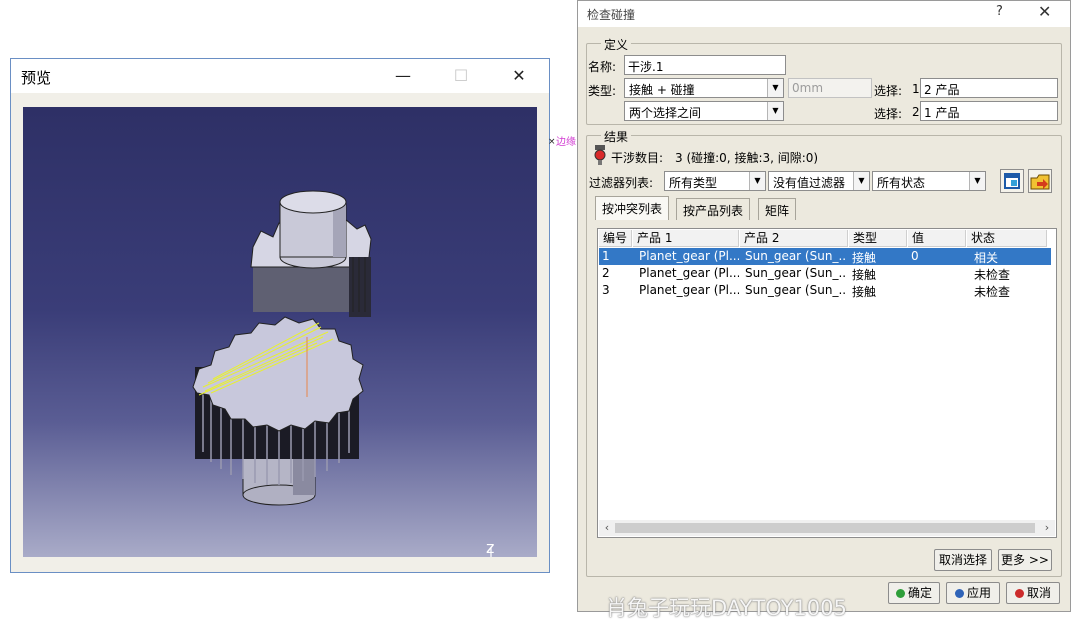 The image size is (1081, 630). I want to click on type-select: 接触 + 碰撞 ▼, so click(704, 88).